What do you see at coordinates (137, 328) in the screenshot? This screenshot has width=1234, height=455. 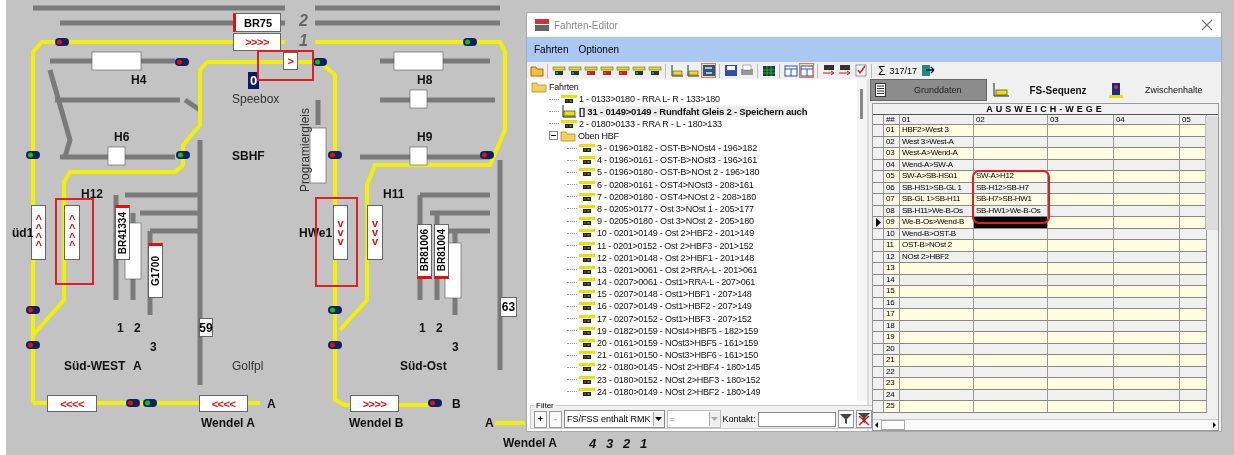 I see `track-label: 2` at bounding box center [137, 328].